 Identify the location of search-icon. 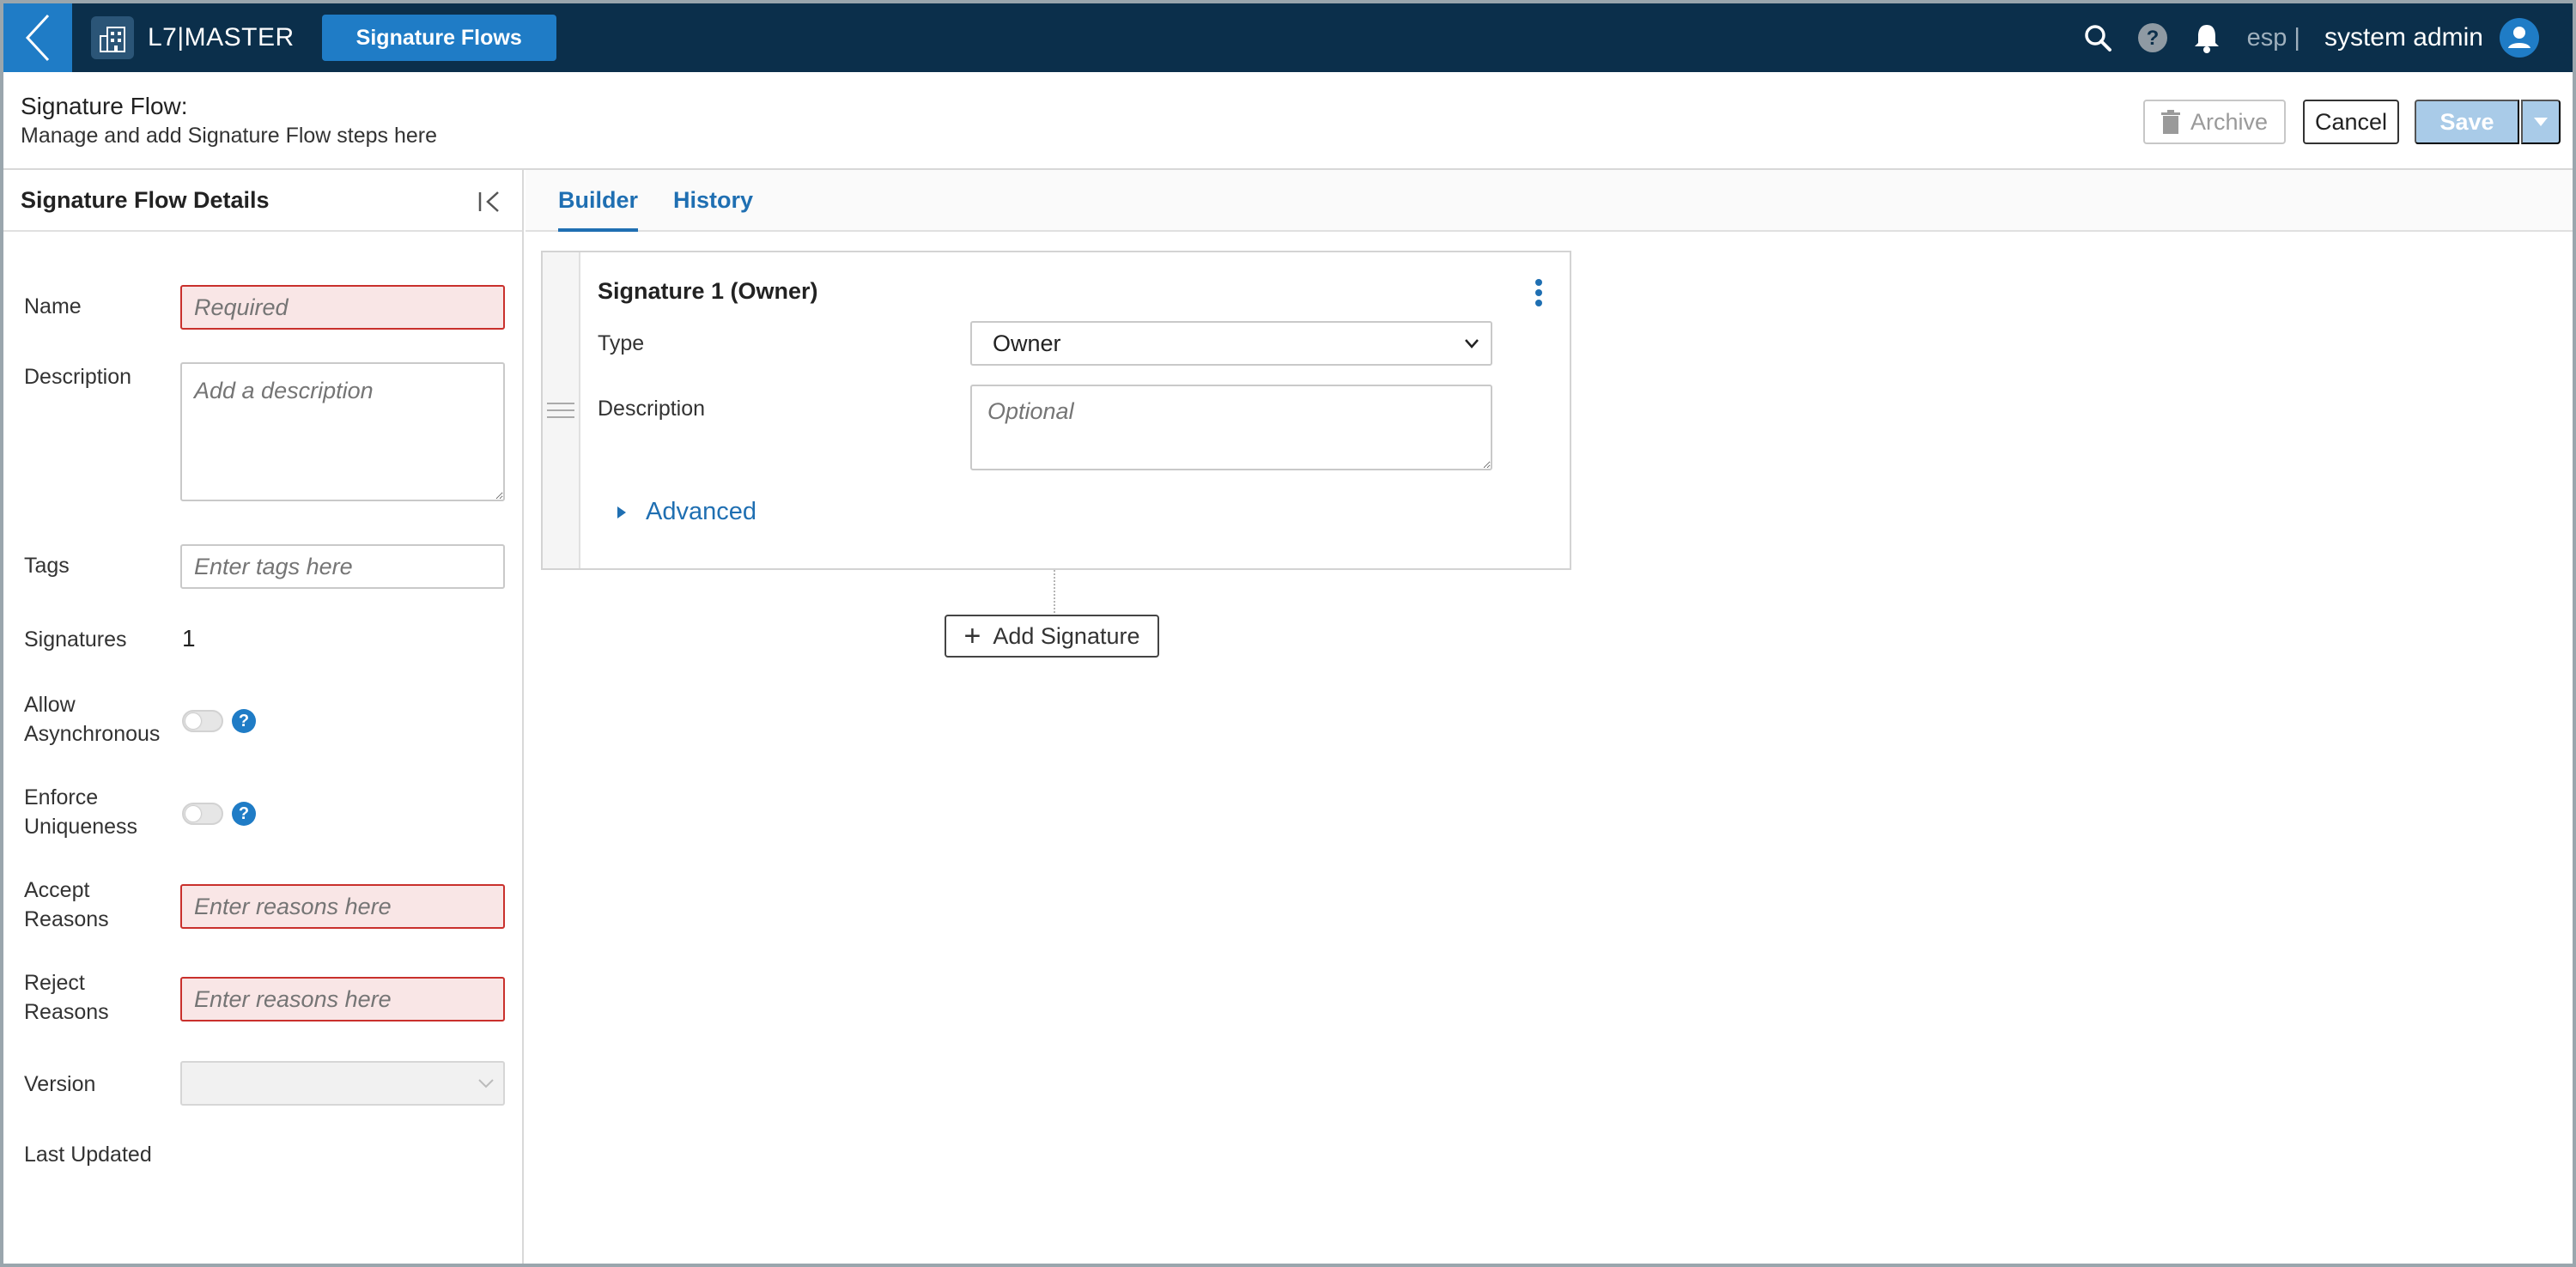
(2097, 38).